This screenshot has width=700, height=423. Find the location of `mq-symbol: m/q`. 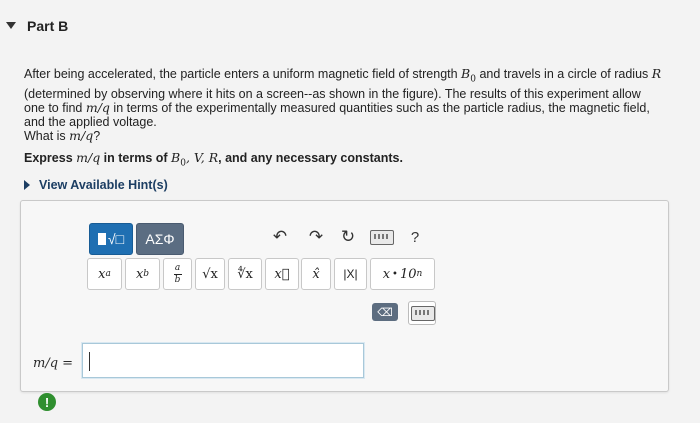

mq-symbol: m/q is located at coordinates (97, 107).